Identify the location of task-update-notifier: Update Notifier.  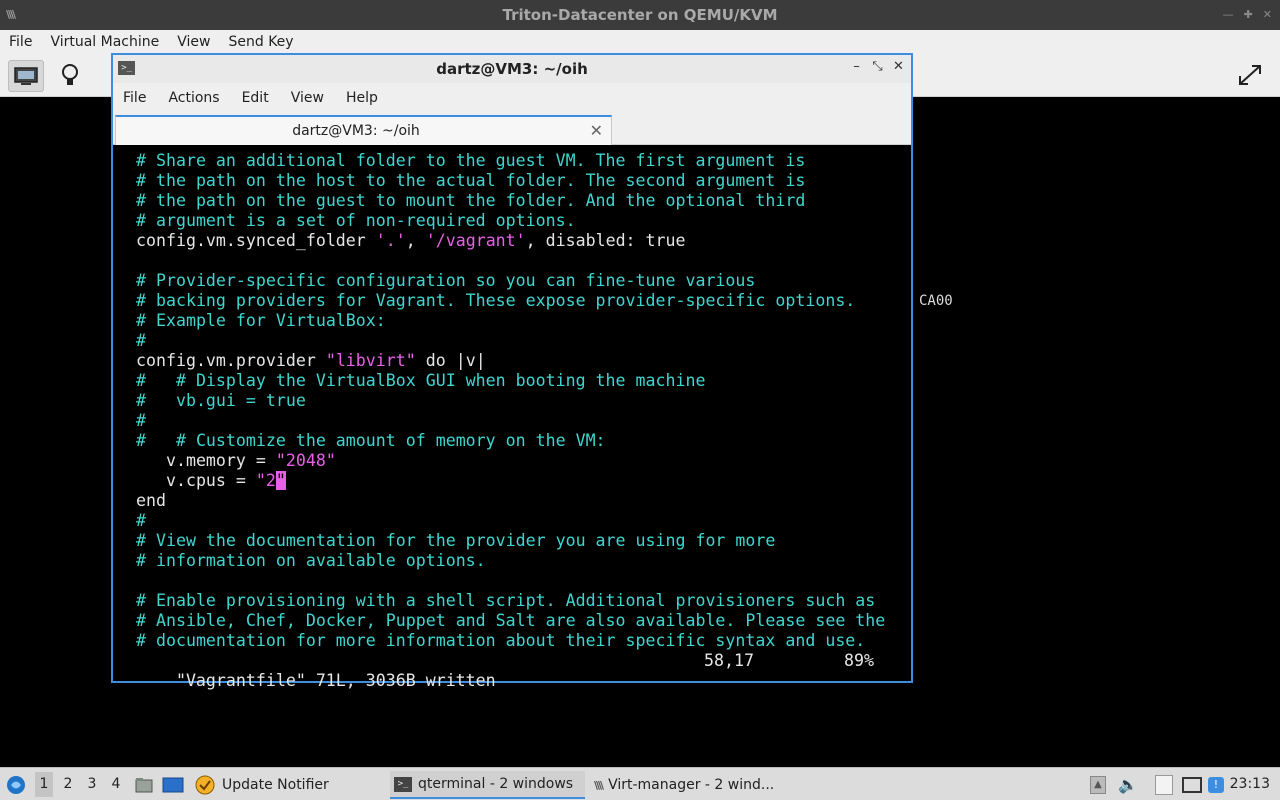
(259, 785).